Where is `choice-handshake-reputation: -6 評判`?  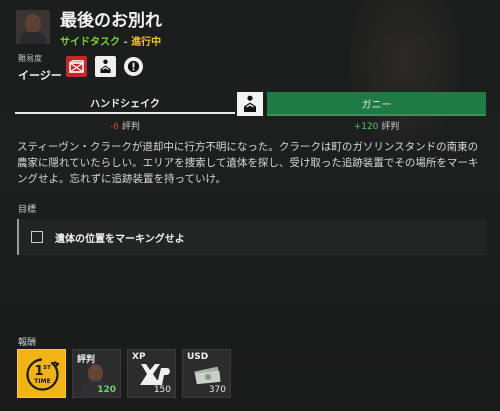
choice-handshake-reputation: -6 評判 is located at coordinates (125, 125).